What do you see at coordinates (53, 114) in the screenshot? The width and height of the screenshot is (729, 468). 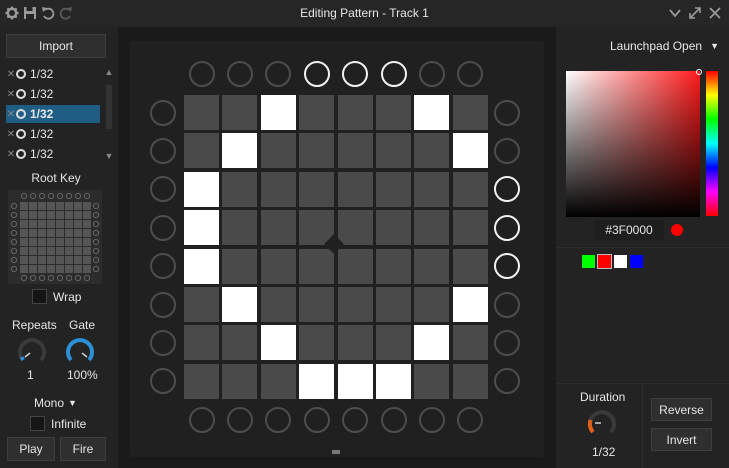 I see `frame-item-selected: ✕ 1/32` at bounding box center [53, 114].